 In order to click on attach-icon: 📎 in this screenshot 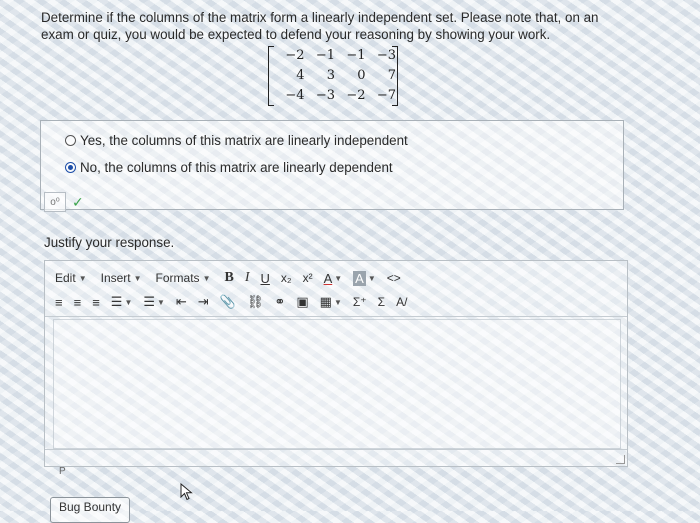, I will do `click(228, 302)`.